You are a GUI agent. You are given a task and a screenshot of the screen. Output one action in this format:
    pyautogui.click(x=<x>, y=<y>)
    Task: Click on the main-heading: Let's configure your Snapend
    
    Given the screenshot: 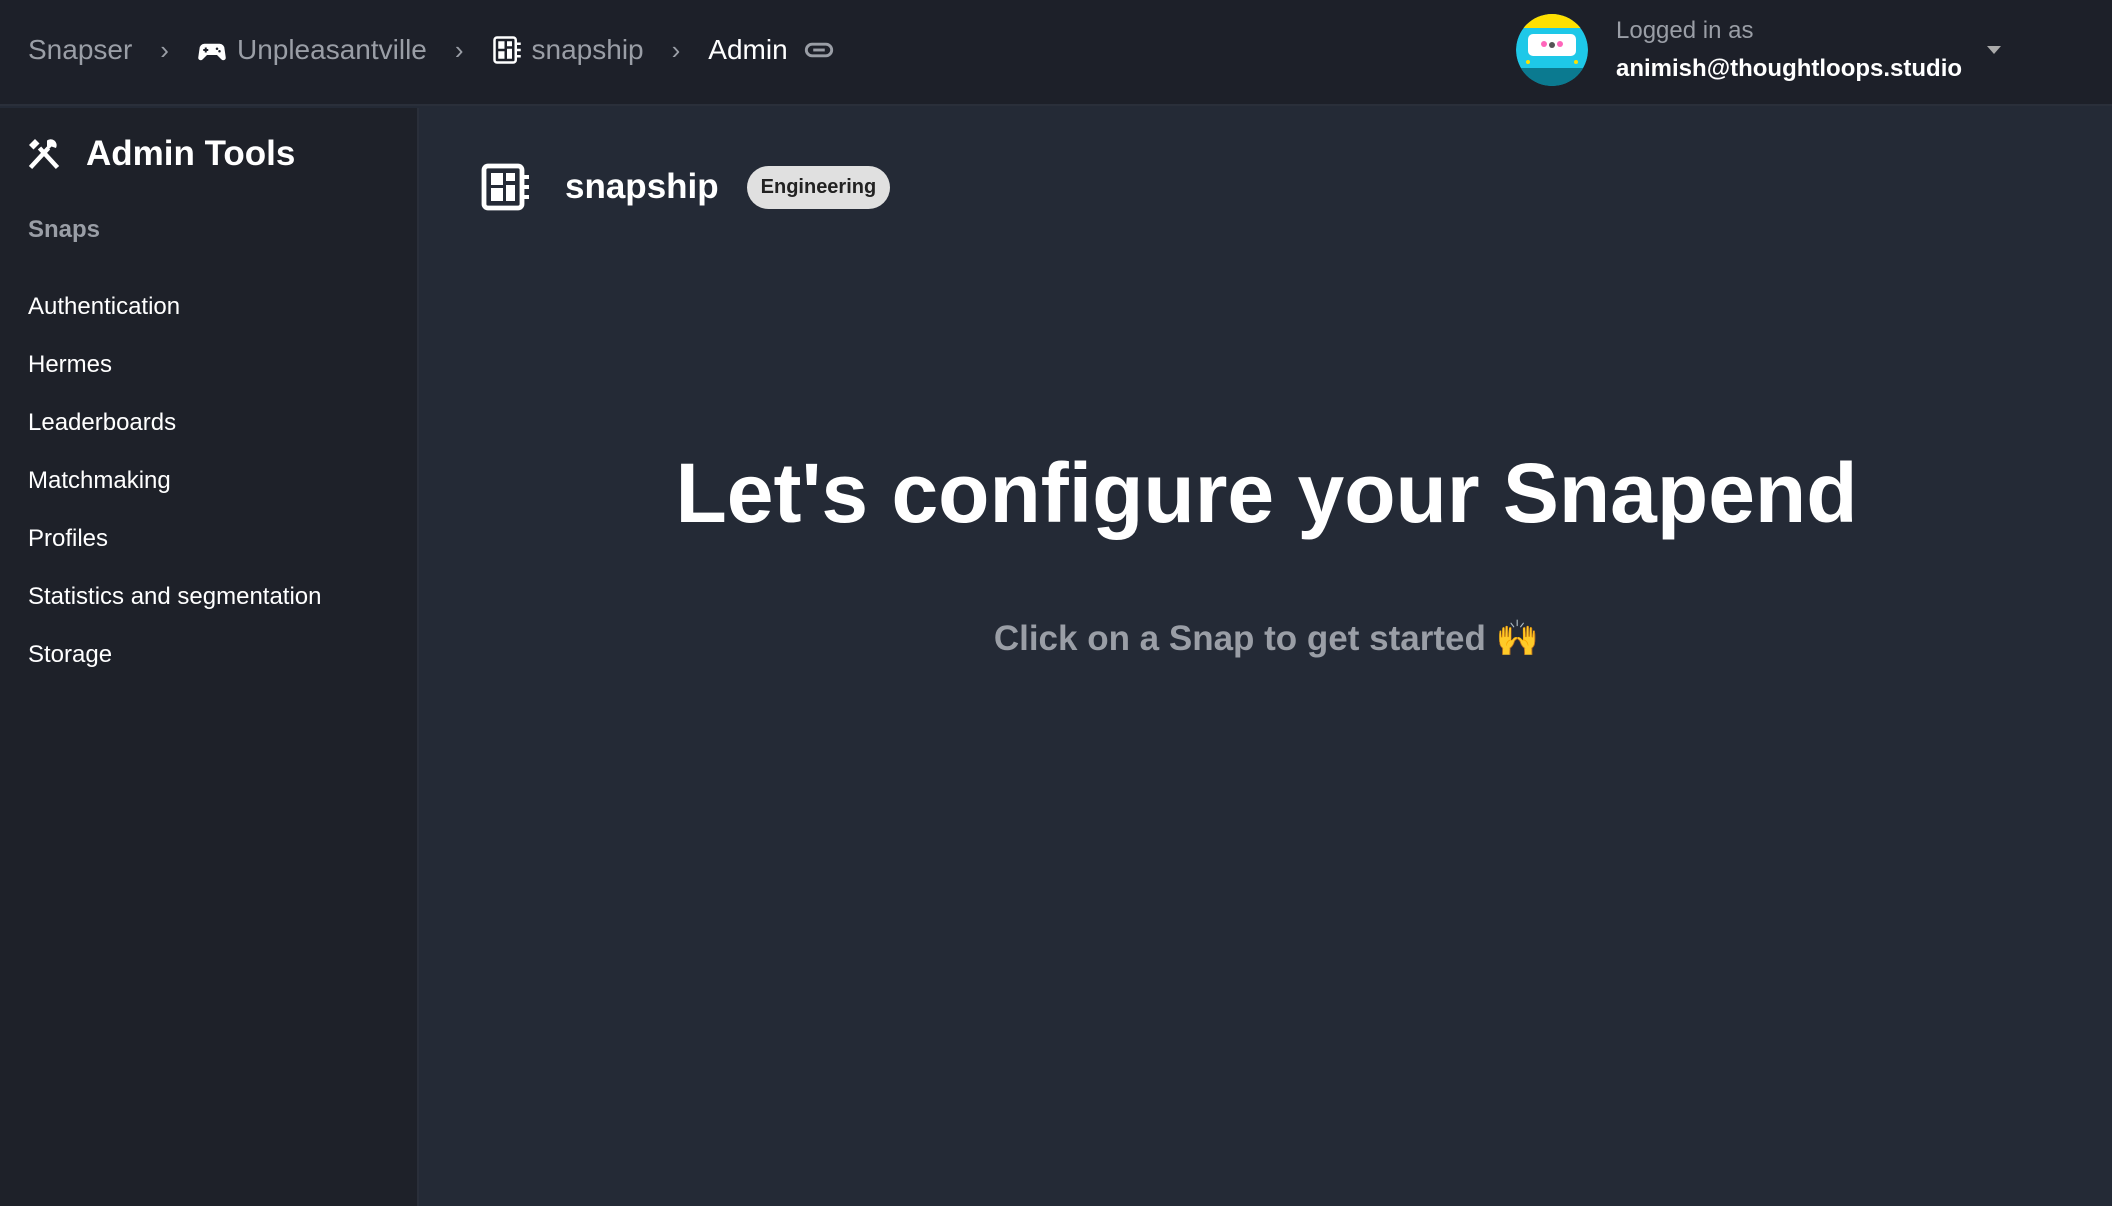 What is the action you would take?
    pyautogui.click(x=1266, y=493)
    